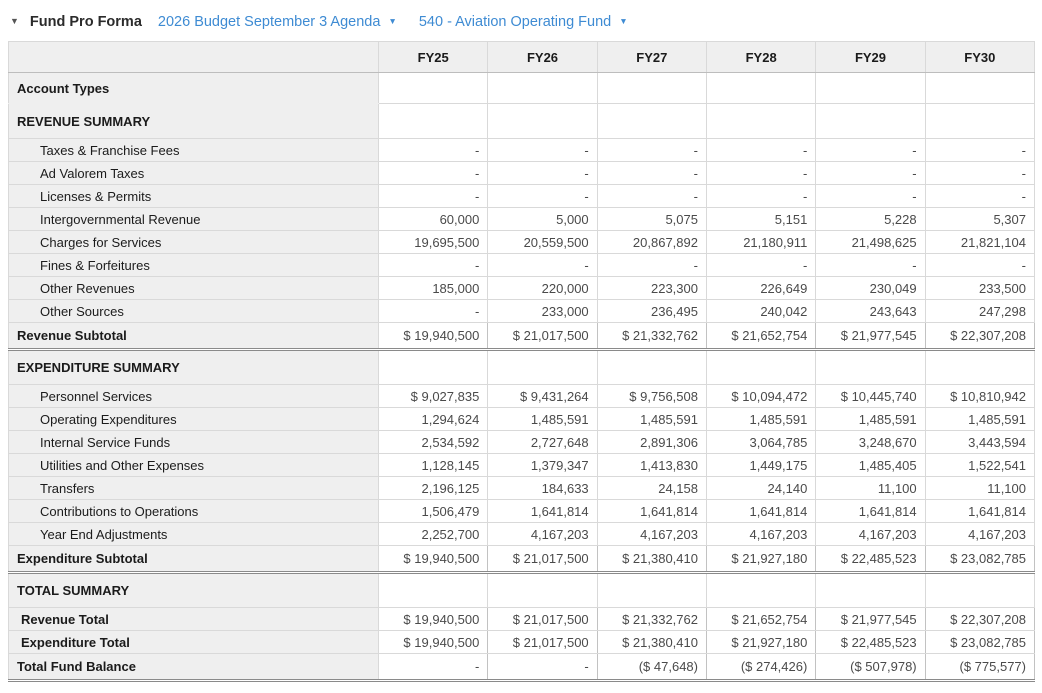 This screenshot has width=1042, height=693. Describe the element at coordinates (651, 619) in the screenshot. I see `cell-value: $ 21,332,762` at that location.